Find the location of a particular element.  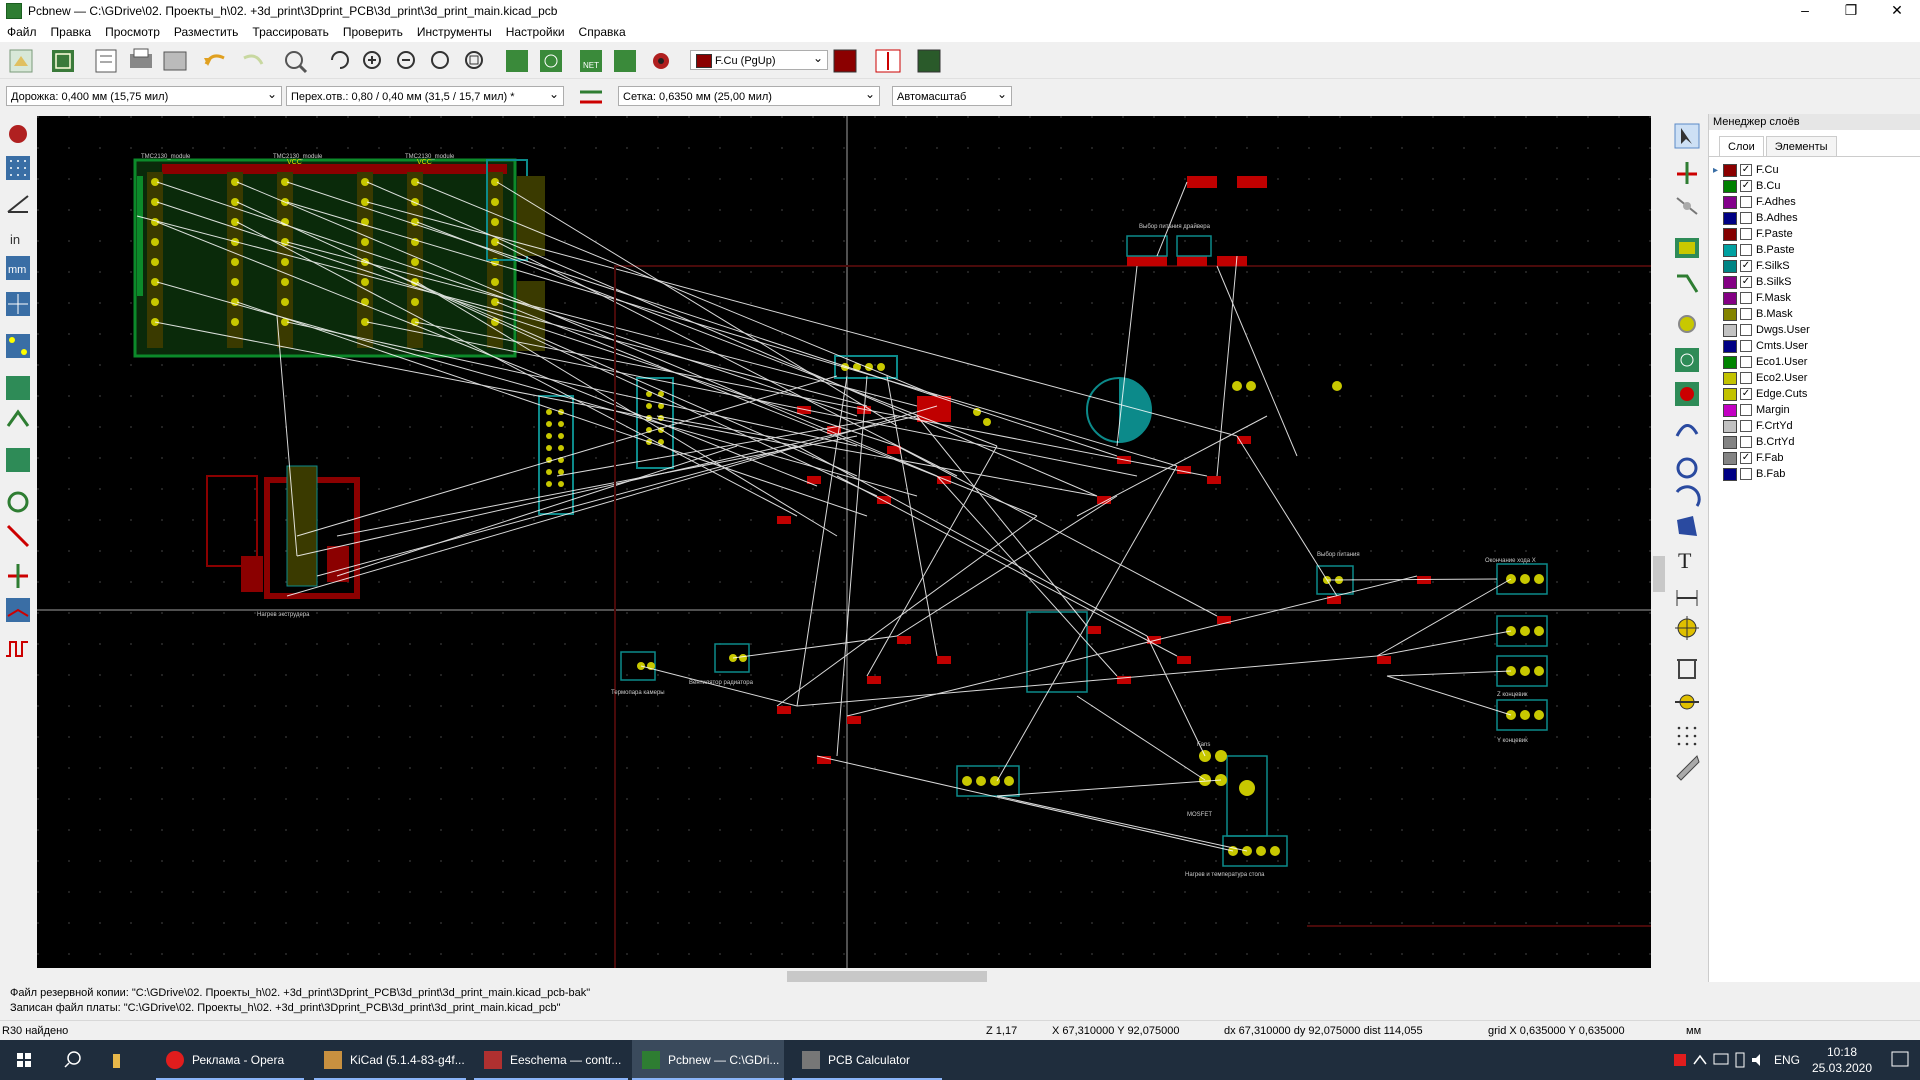

layer-row-b-cu: ✓ B.Cu is located at coordinates (1751, 186).